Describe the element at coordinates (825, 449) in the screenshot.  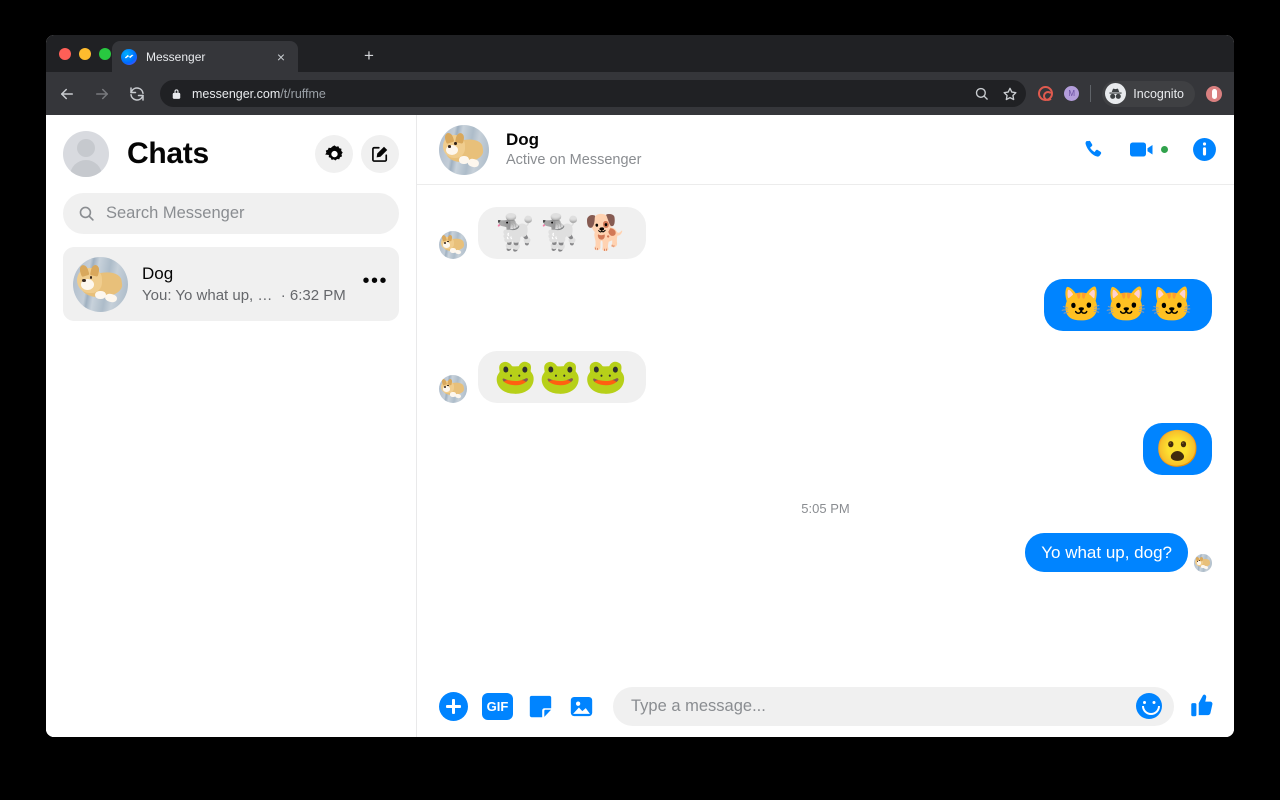
I see `message-row: 😮` at that location.